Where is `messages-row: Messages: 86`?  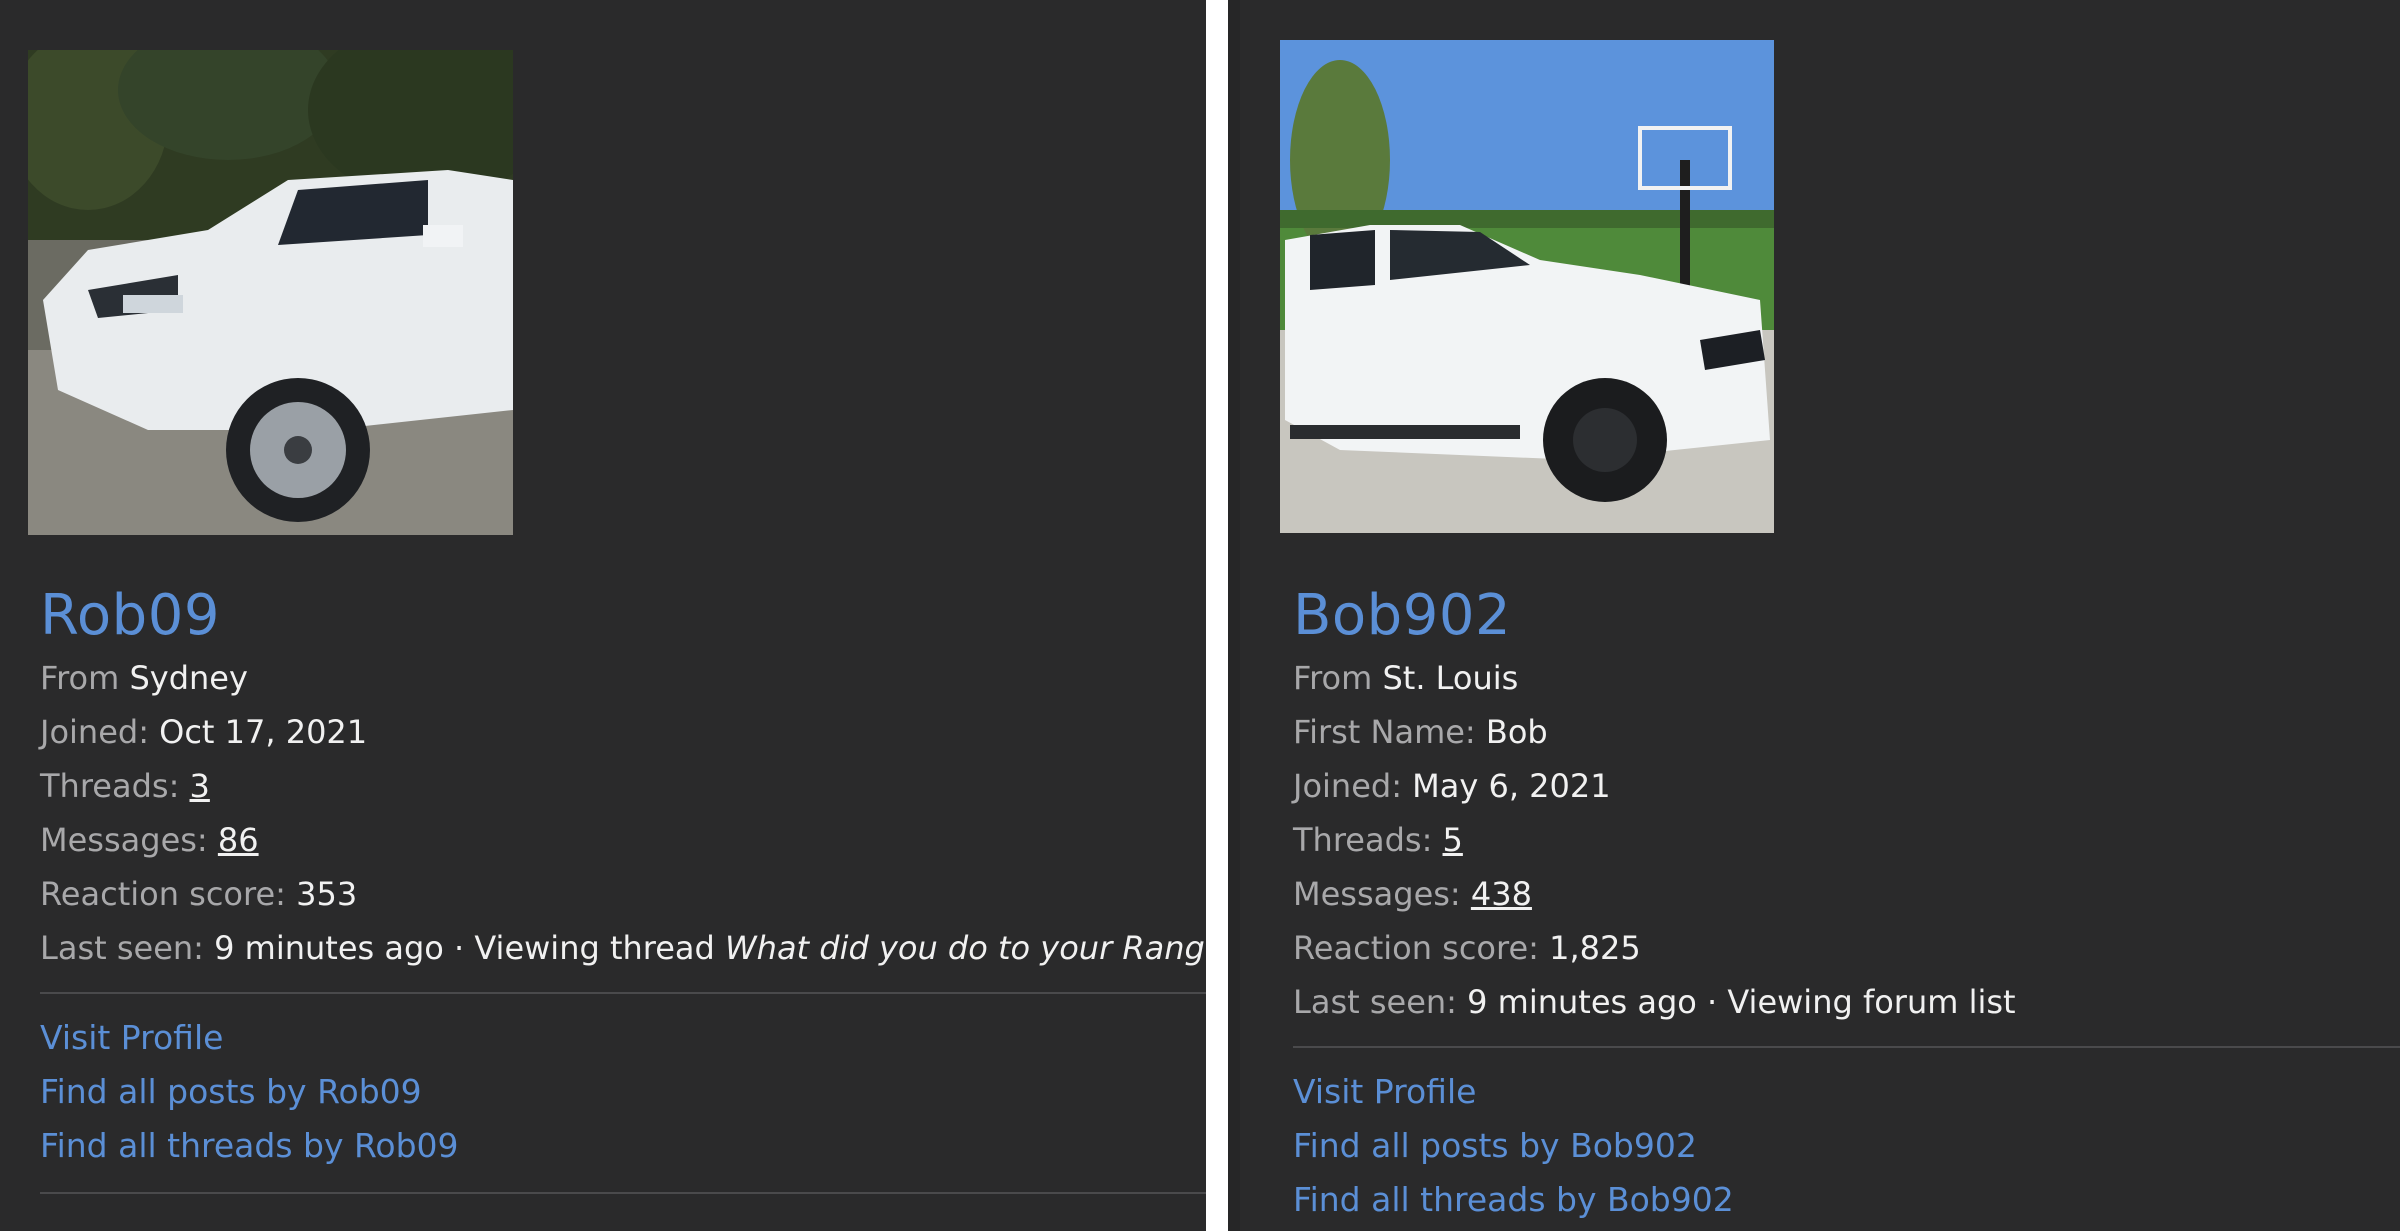 messages-row: Messages: 86 is located at coordinates (623, 840).